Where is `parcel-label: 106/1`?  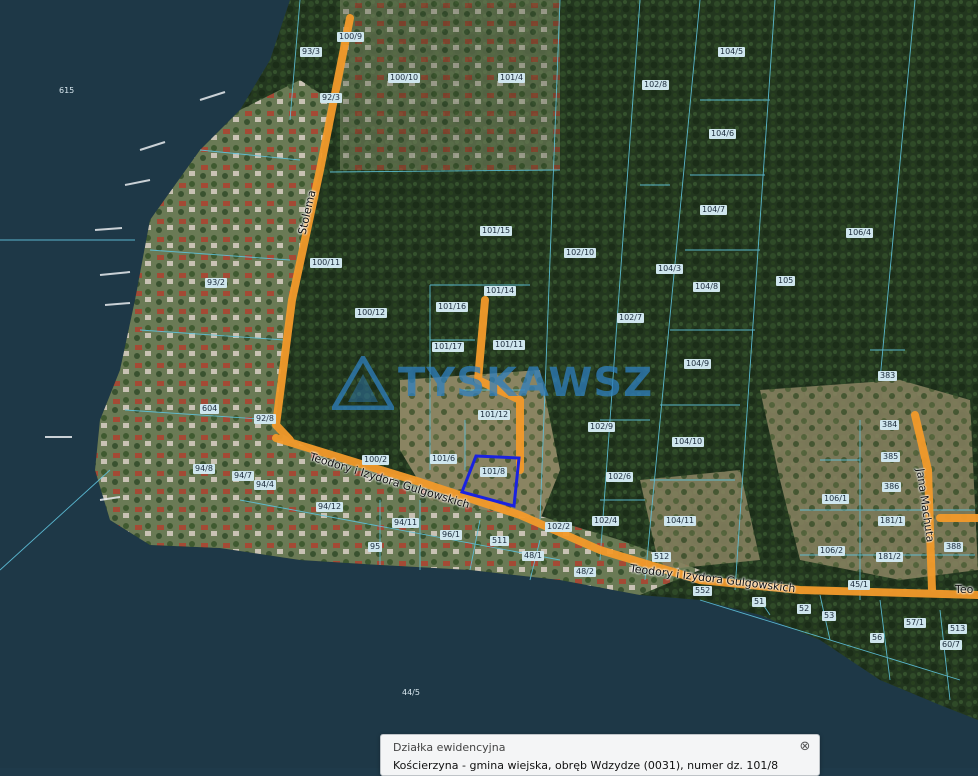
parcel-label: 106/1 is located at coordinates (836, 499).